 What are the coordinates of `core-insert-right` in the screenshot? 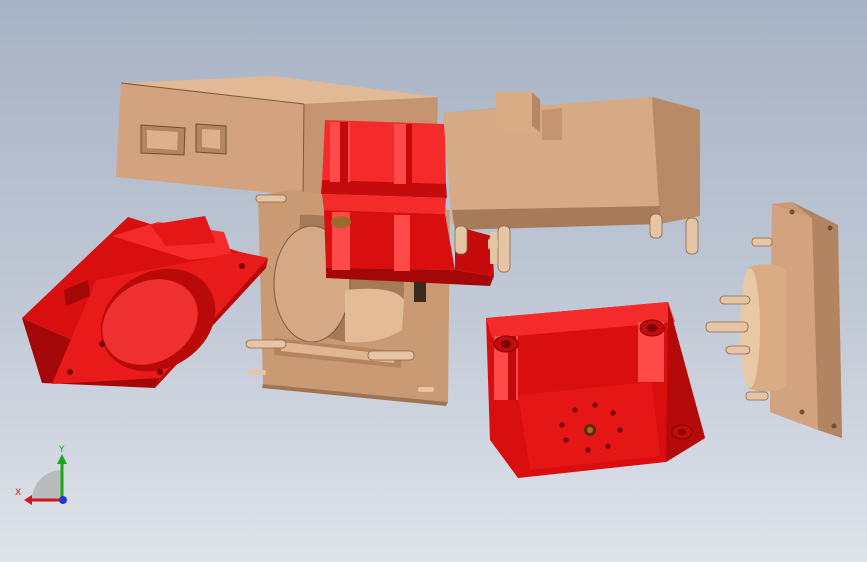 It's located at (595, 390).